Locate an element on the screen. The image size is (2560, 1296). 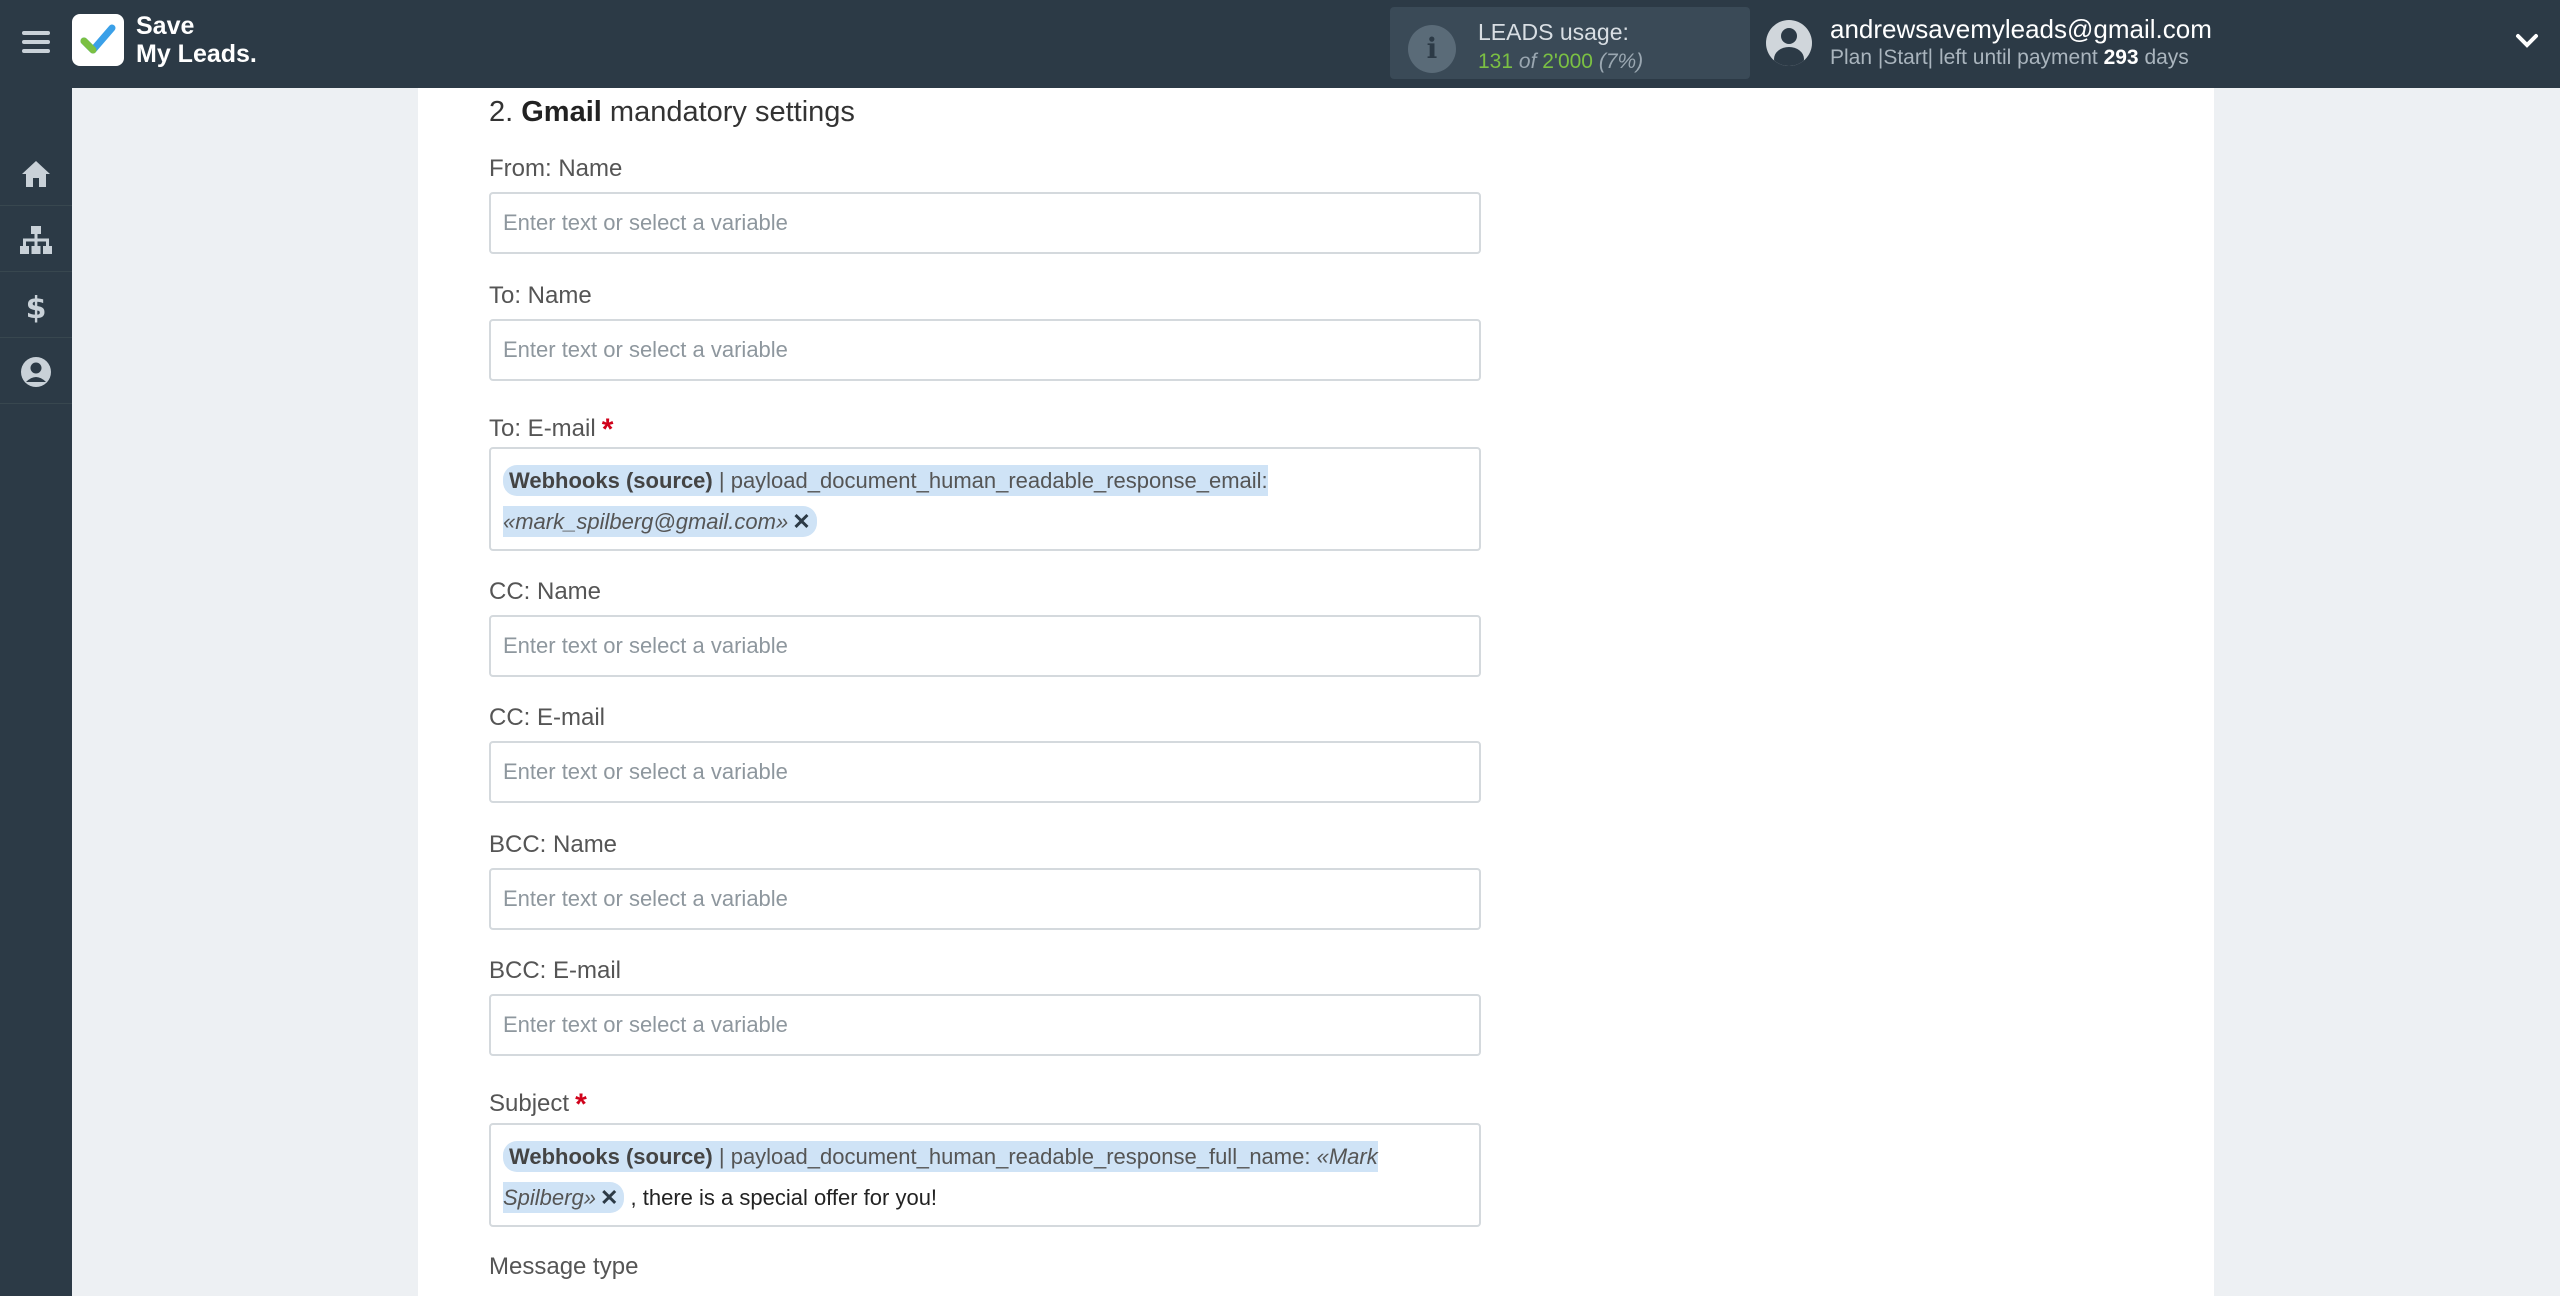
leads-usage-title: LEADS usage: is located at coordinates (1553, 32).